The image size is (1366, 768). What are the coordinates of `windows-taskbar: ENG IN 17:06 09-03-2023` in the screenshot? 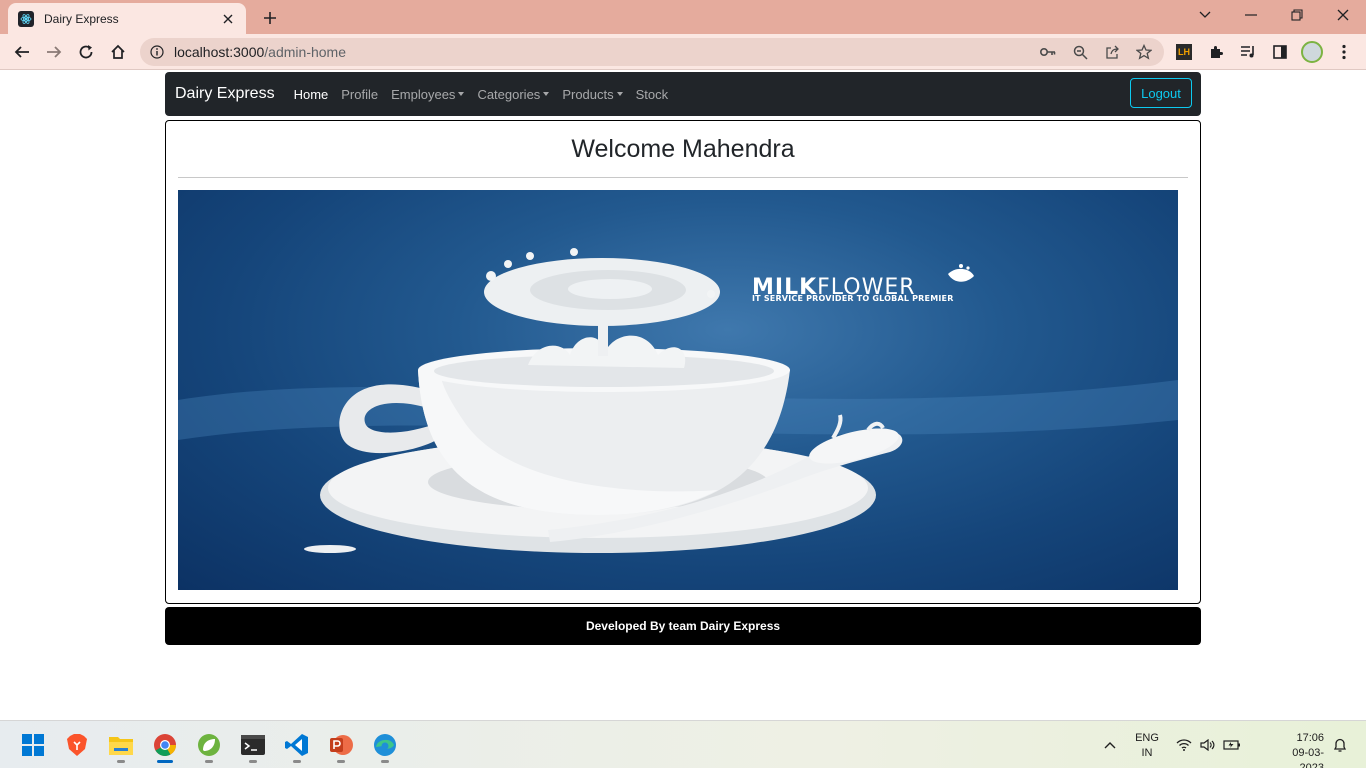 It's located at (683, 744).